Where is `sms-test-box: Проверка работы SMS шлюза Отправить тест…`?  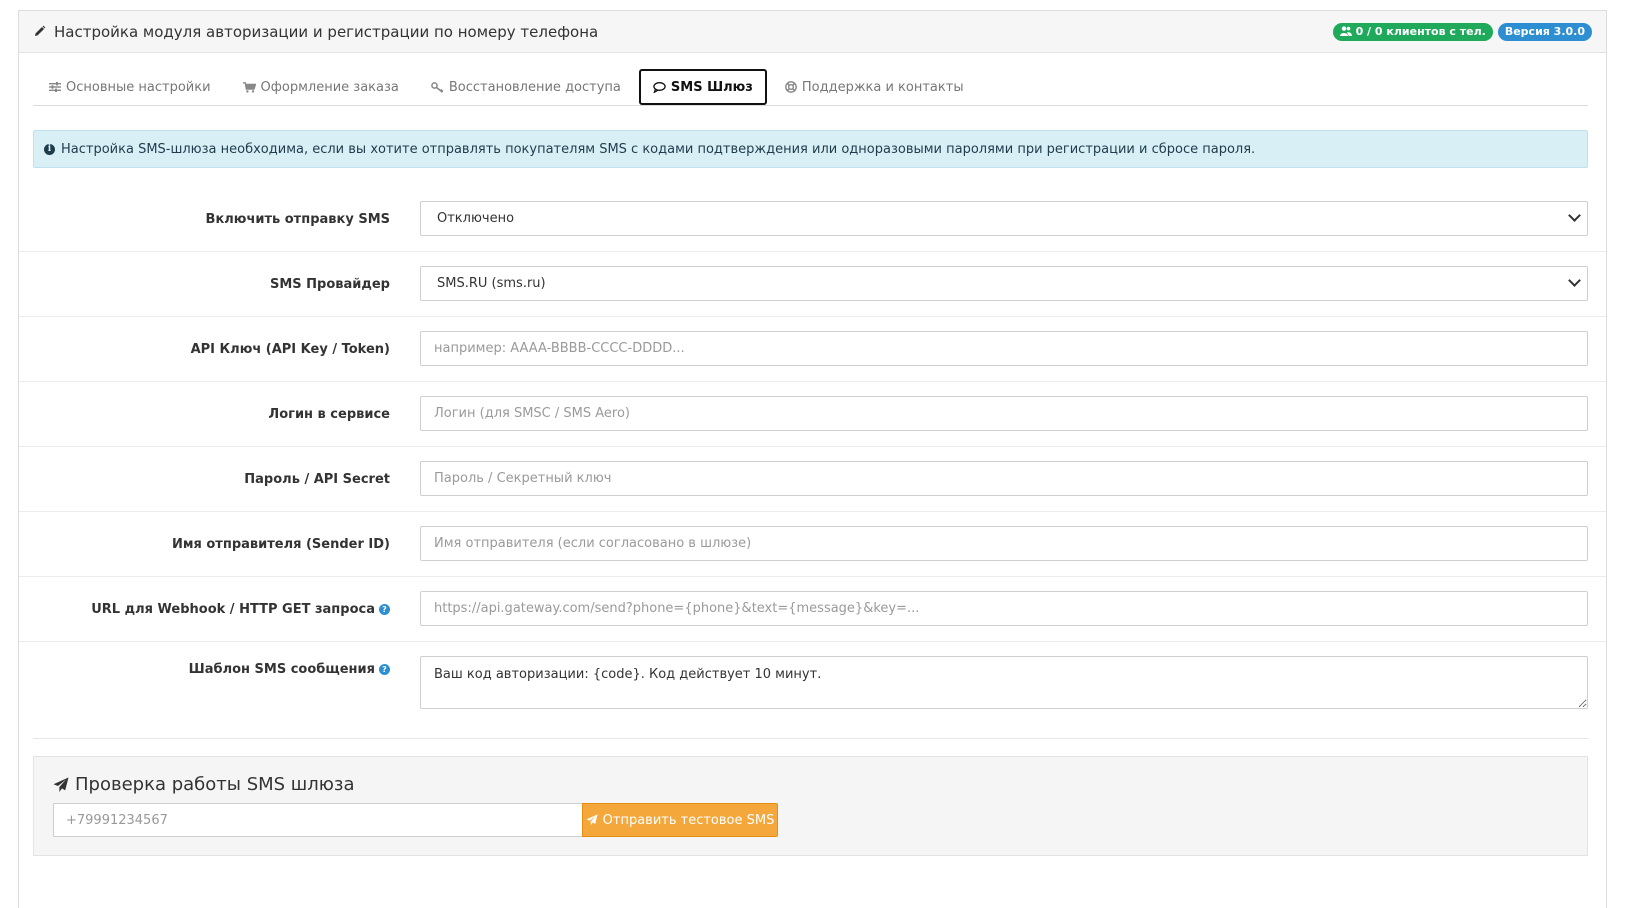 sms-test-box: Проверка работы SMS шлюза Отправить тест… is located at coordinates (810, 806).